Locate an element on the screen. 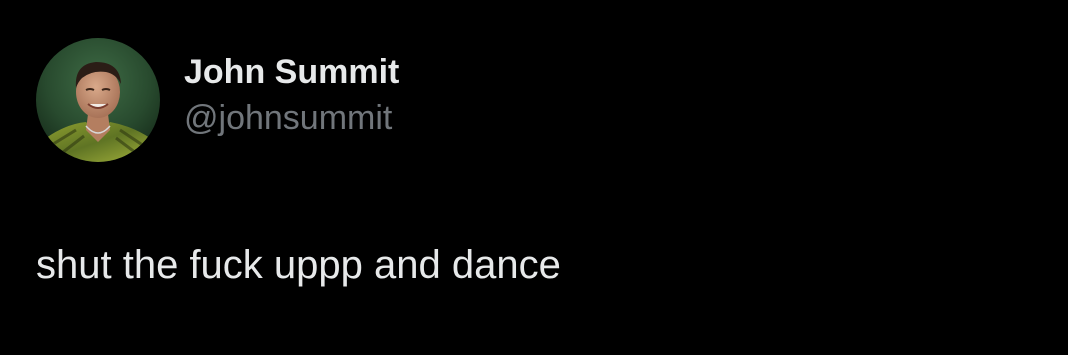 The image size is (1068, 355). author-handle: @johnsummit is located at coordinates (291, 118).